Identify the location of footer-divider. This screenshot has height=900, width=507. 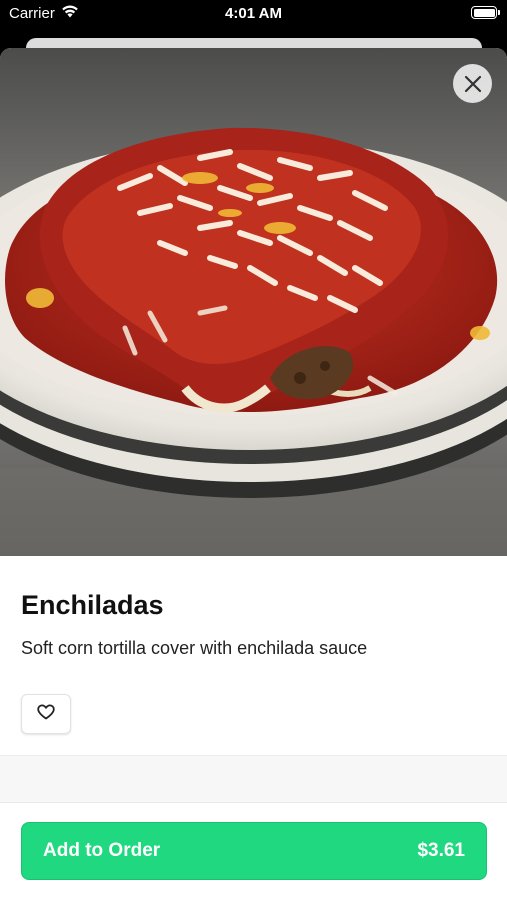
(253, 802).